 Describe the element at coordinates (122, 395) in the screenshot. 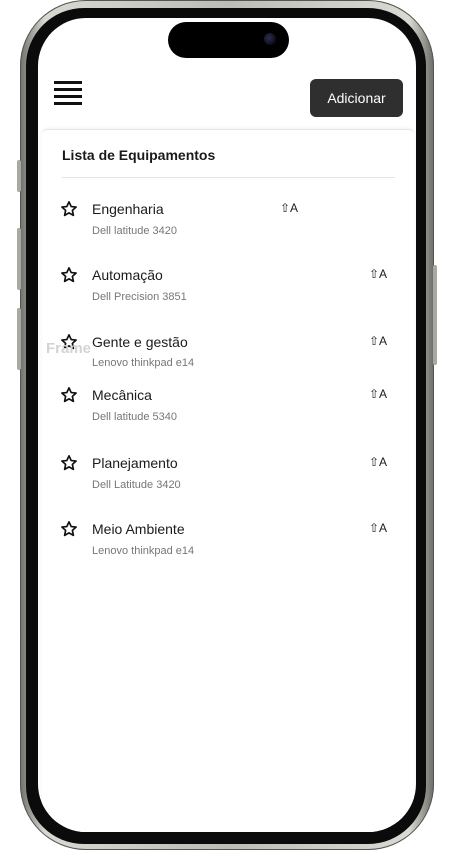

I see `item-name: Mecânica` at that location.